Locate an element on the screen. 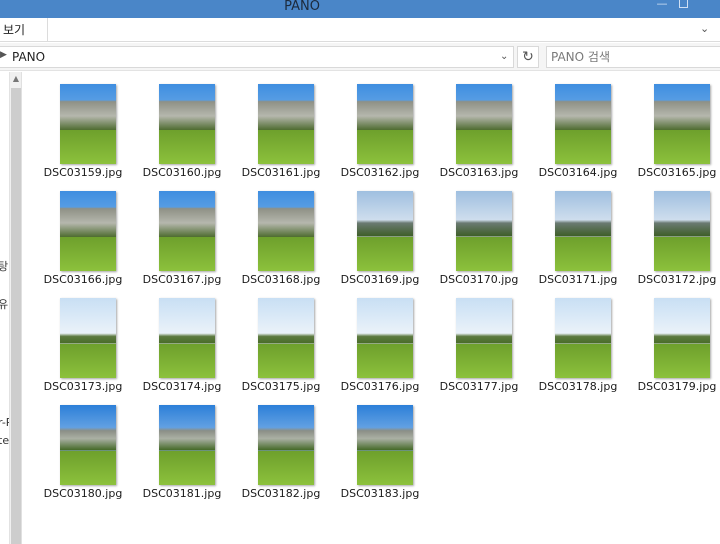 The image size is (720, 544). title-bar: PANO — is located at coordinates (360, 9).